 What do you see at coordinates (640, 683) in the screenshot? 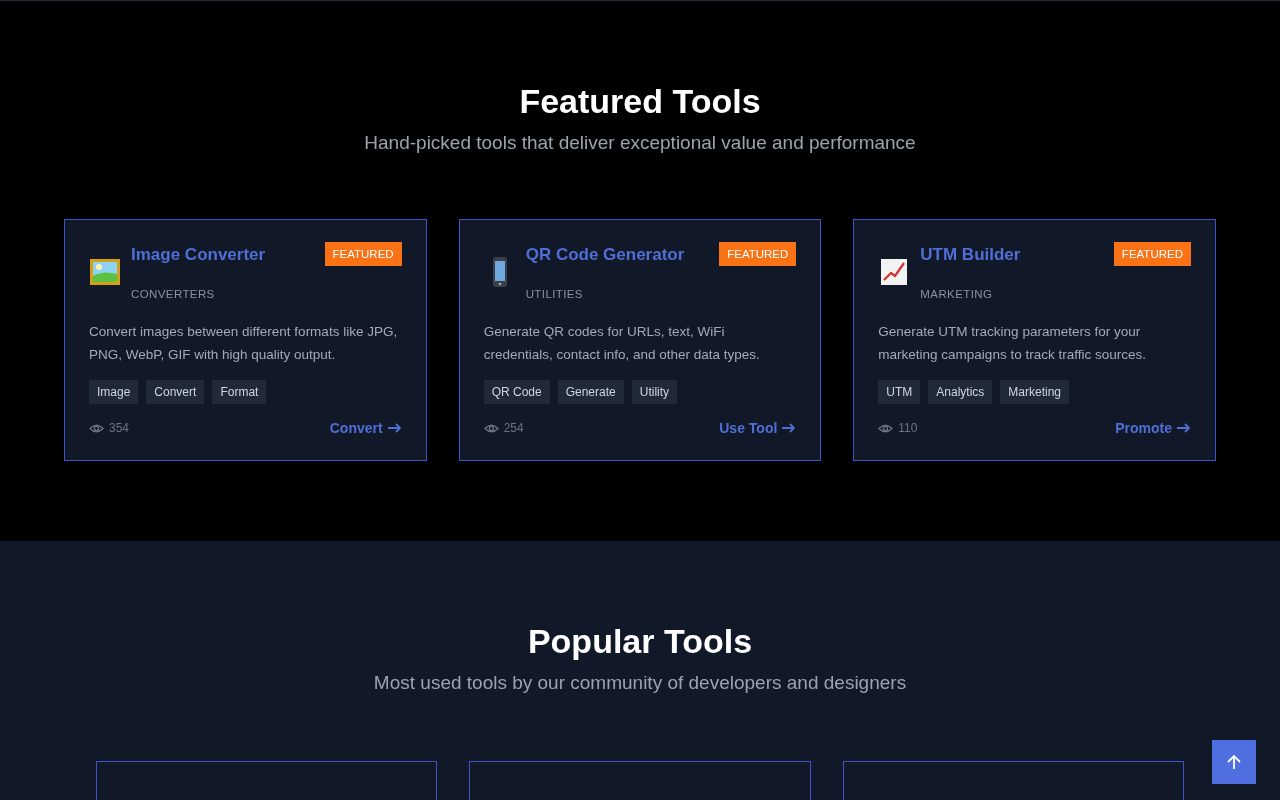
I see `section-subtitle: Most used tools by our community of developers and designers` at bounding box center [640, 683].